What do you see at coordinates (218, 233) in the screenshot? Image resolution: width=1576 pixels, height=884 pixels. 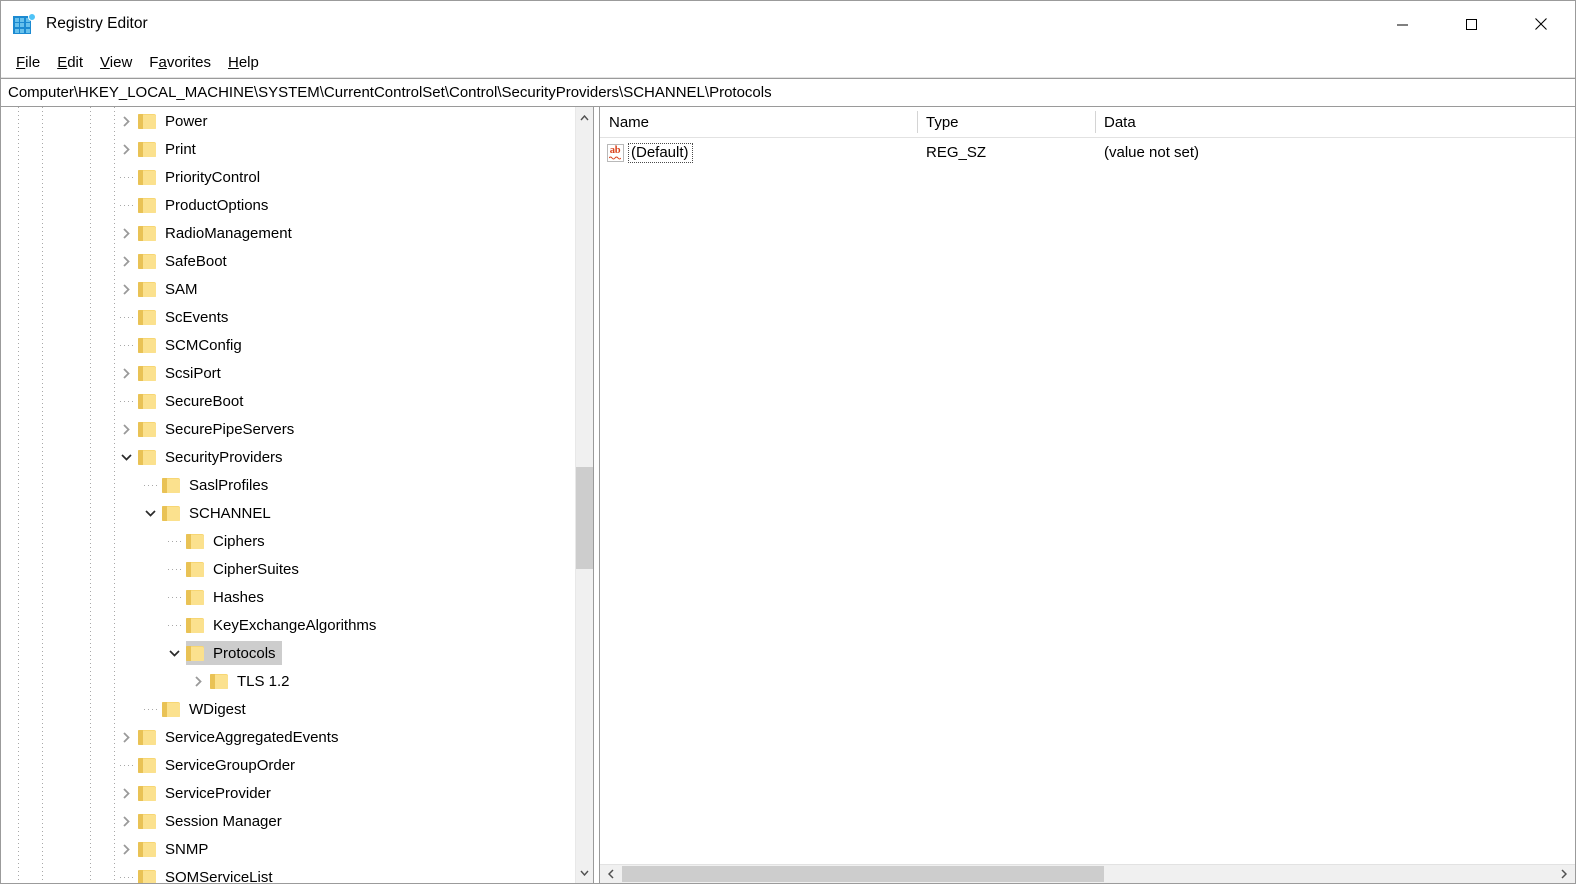 I see `tree-node: RadioManagement` at bounding box center [218, 233].